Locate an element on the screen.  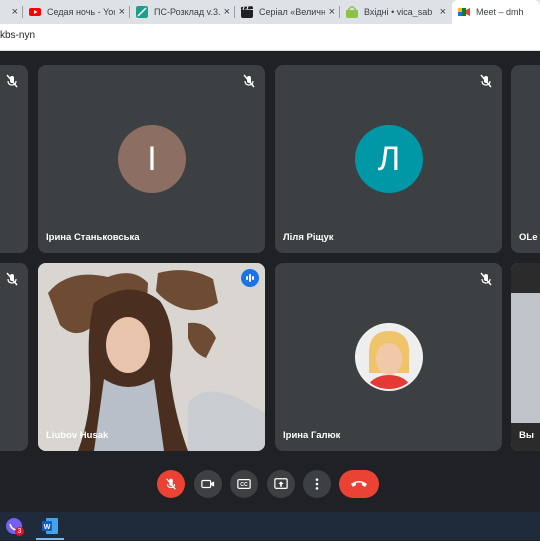
viber-app-button: 3 is located at coordinates (14, 526).